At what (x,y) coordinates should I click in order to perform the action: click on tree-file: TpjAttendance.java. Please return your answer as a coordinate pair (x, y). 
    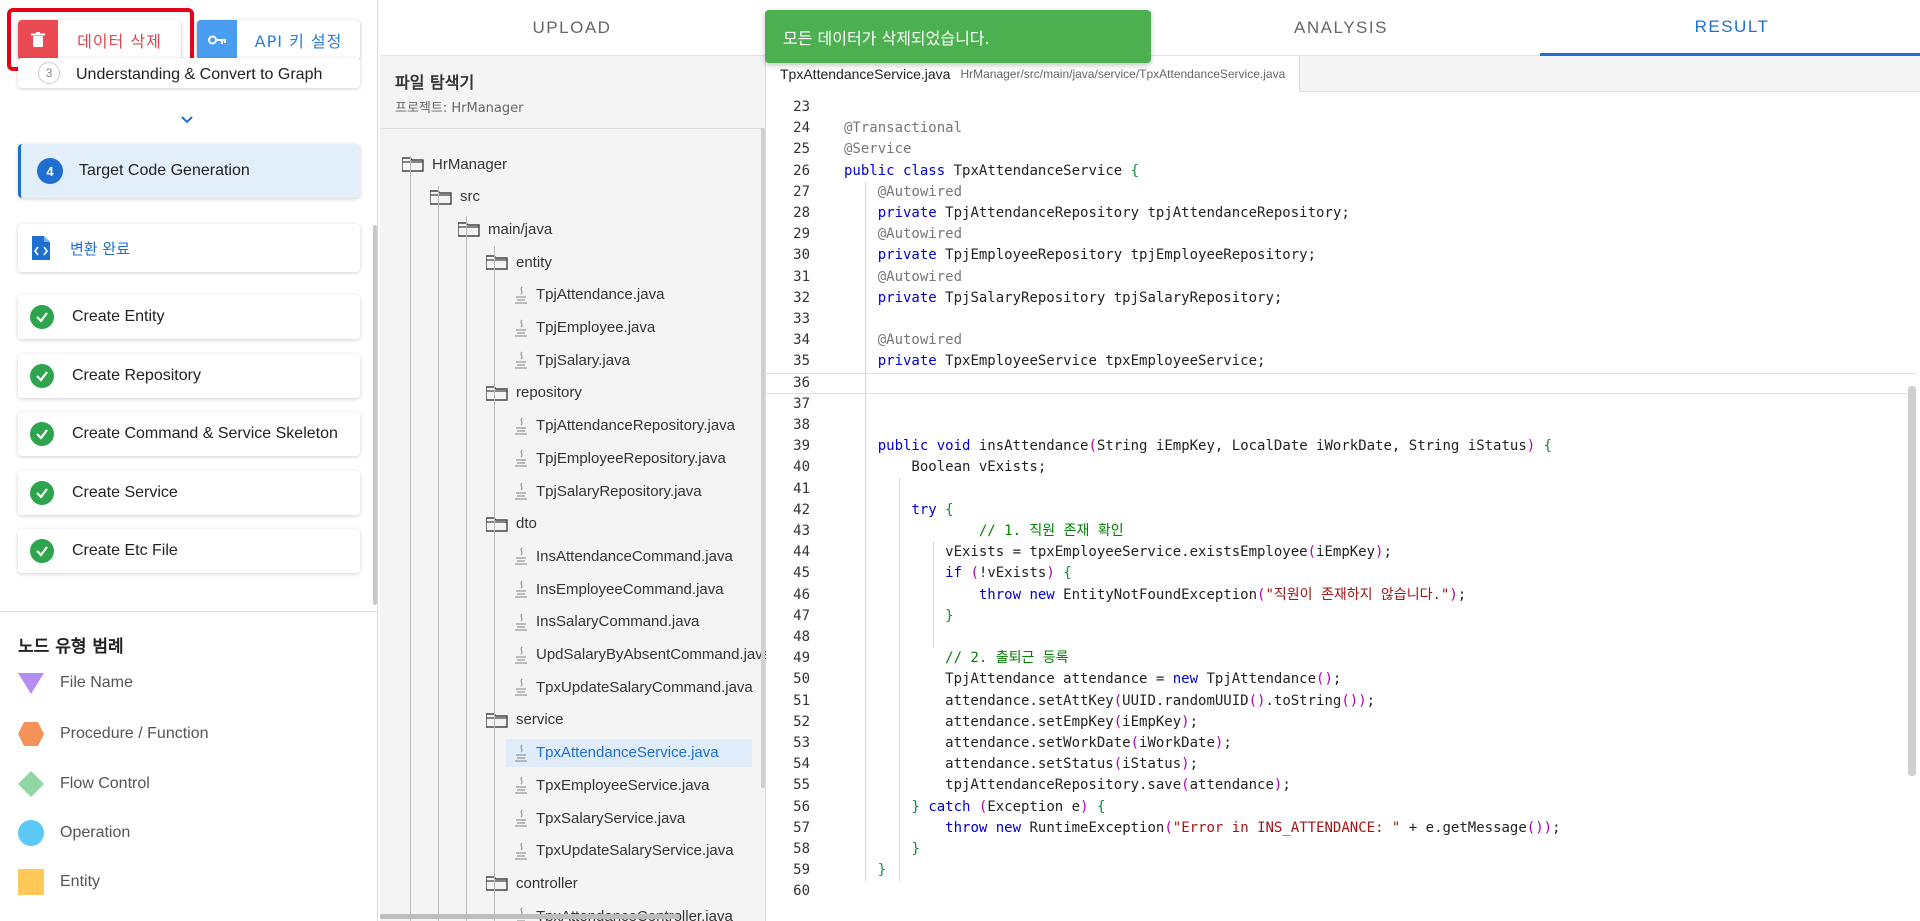
    Looking at the image, I should click on (629, 295).